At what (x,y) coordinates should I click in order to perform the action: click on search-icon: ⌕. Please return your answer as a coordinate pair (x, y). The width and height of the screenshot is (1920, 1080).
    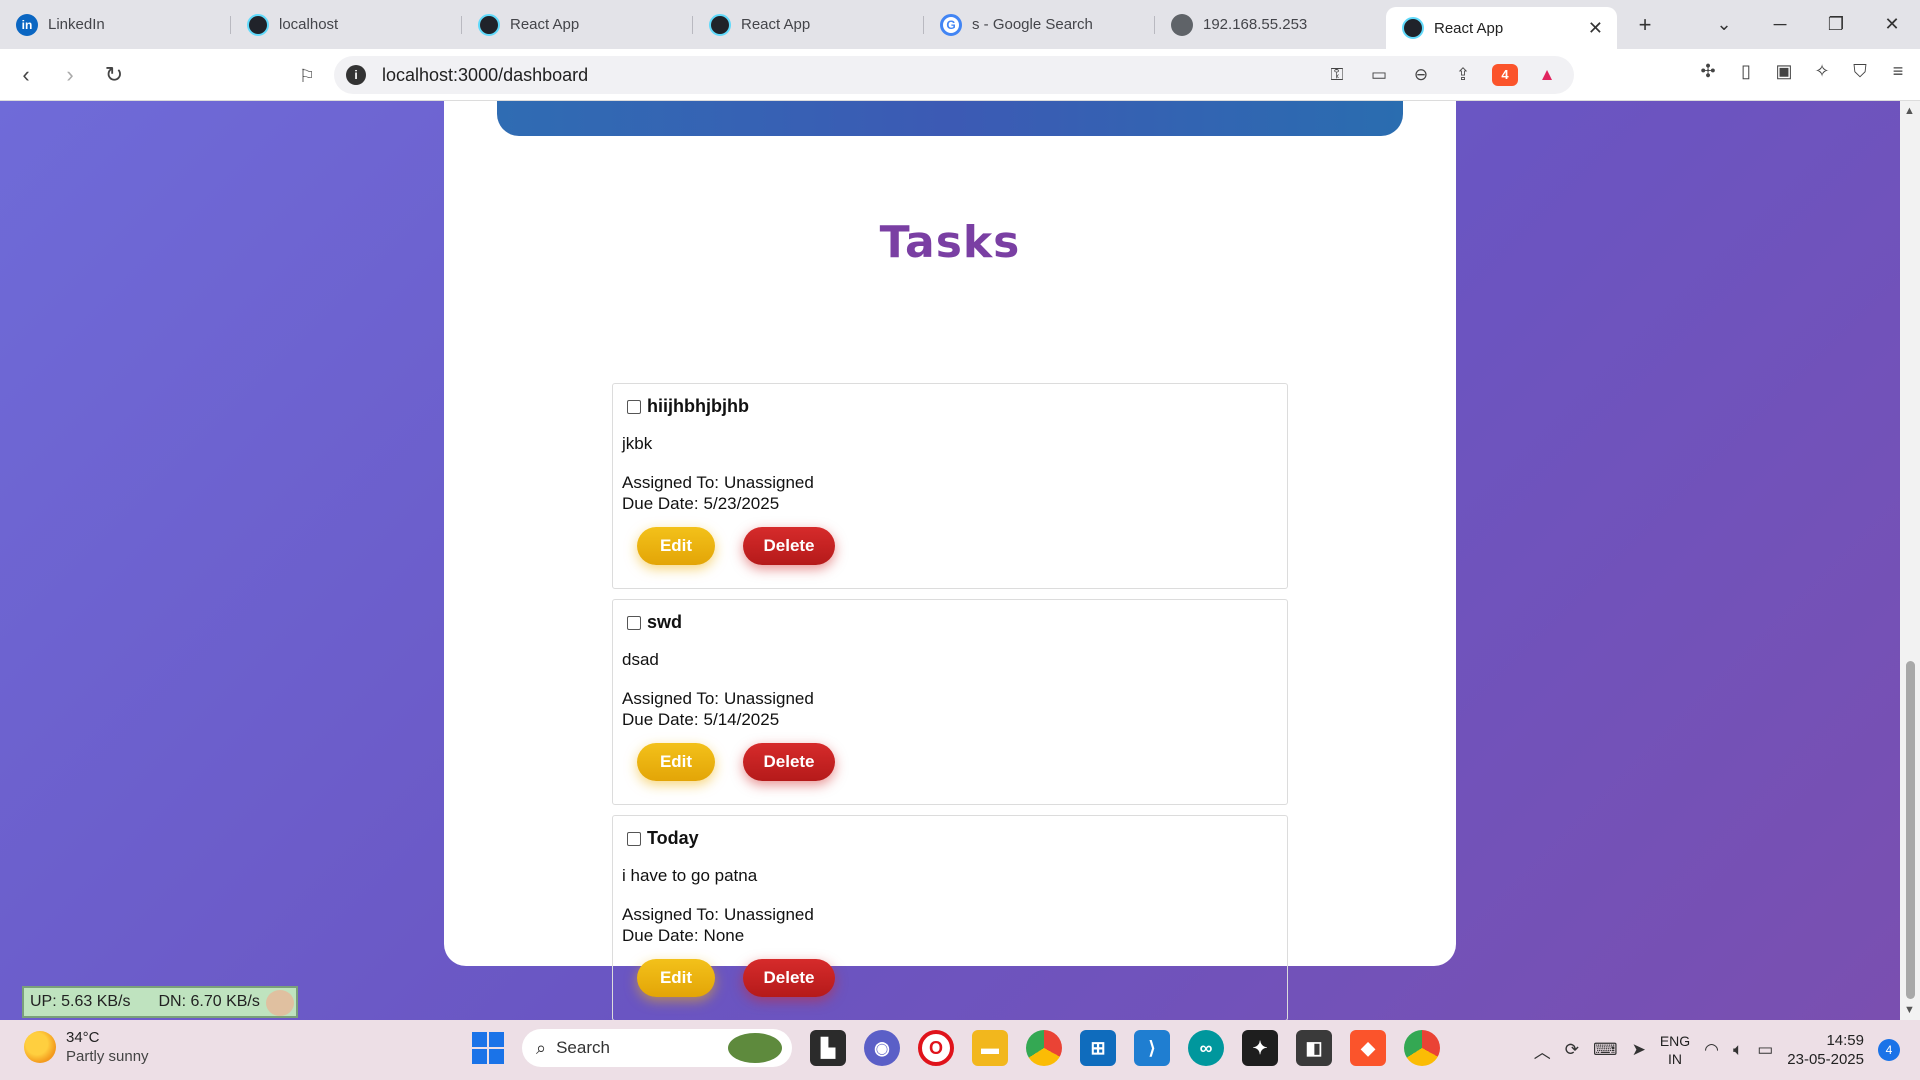
    Looking at the image, I should click on (541, 1047).